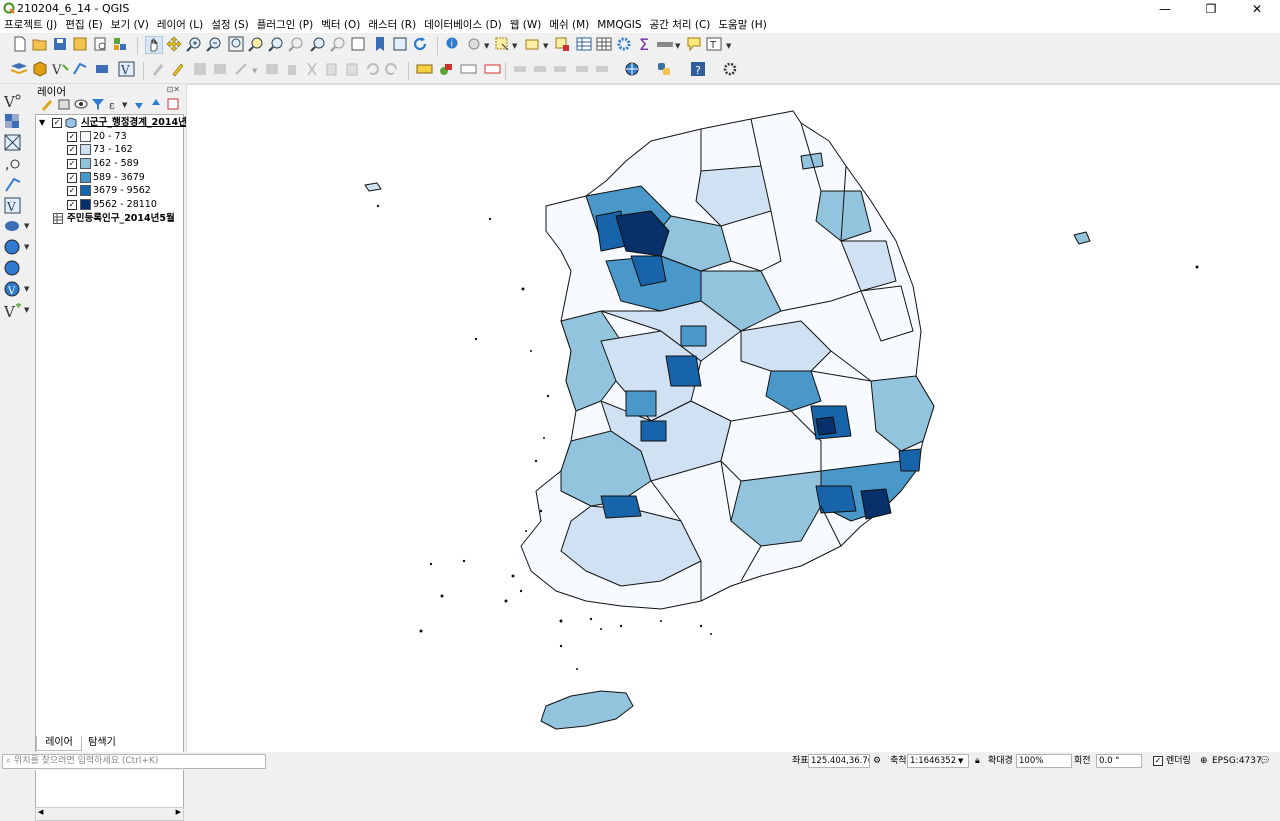  I want to click on menu-mmqgis: MMQGIS, so click(619, 25).